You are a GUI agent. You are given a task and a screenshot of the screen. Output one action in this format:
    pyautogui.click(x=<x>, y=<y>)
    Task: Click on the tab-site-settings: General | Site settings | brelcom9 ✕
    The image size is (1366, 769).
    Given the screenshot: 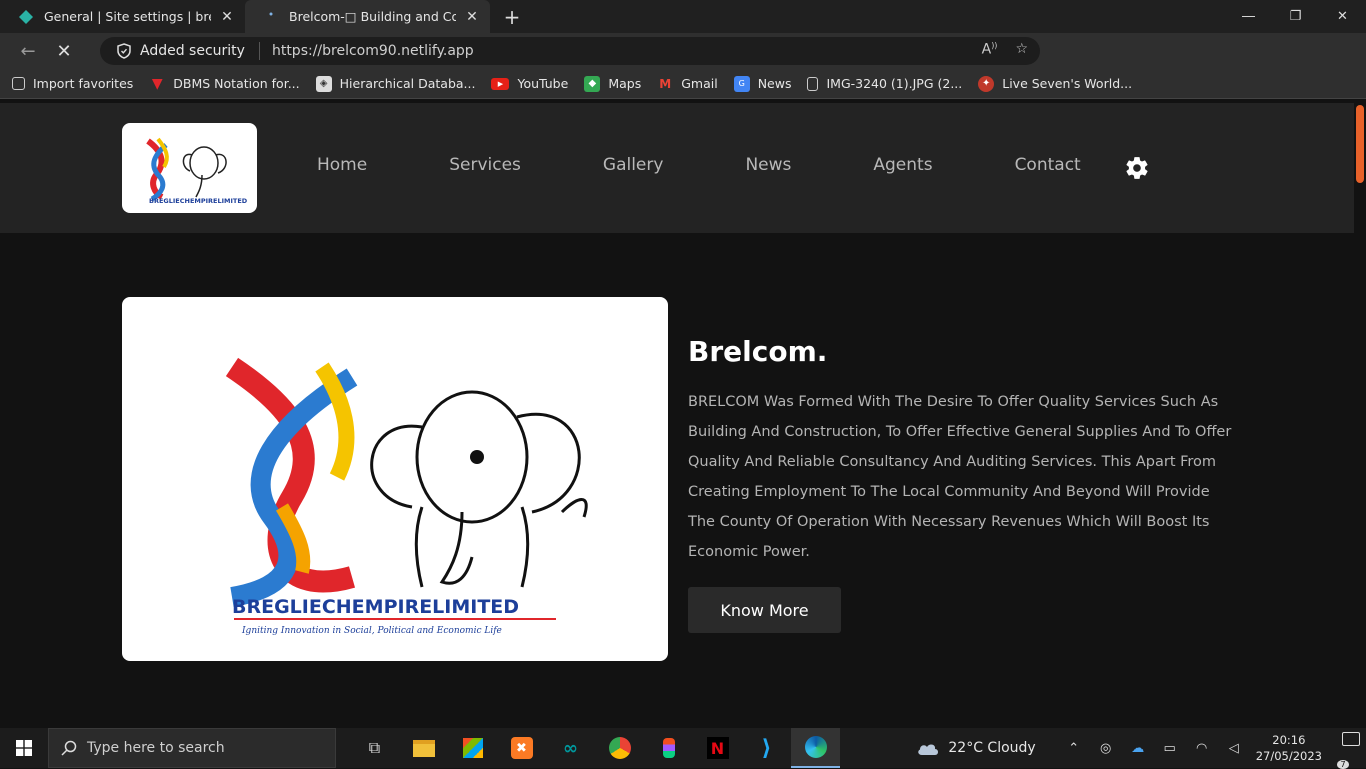 What is the action you would take?
    pyautogui.click(x=122, y=16)
    